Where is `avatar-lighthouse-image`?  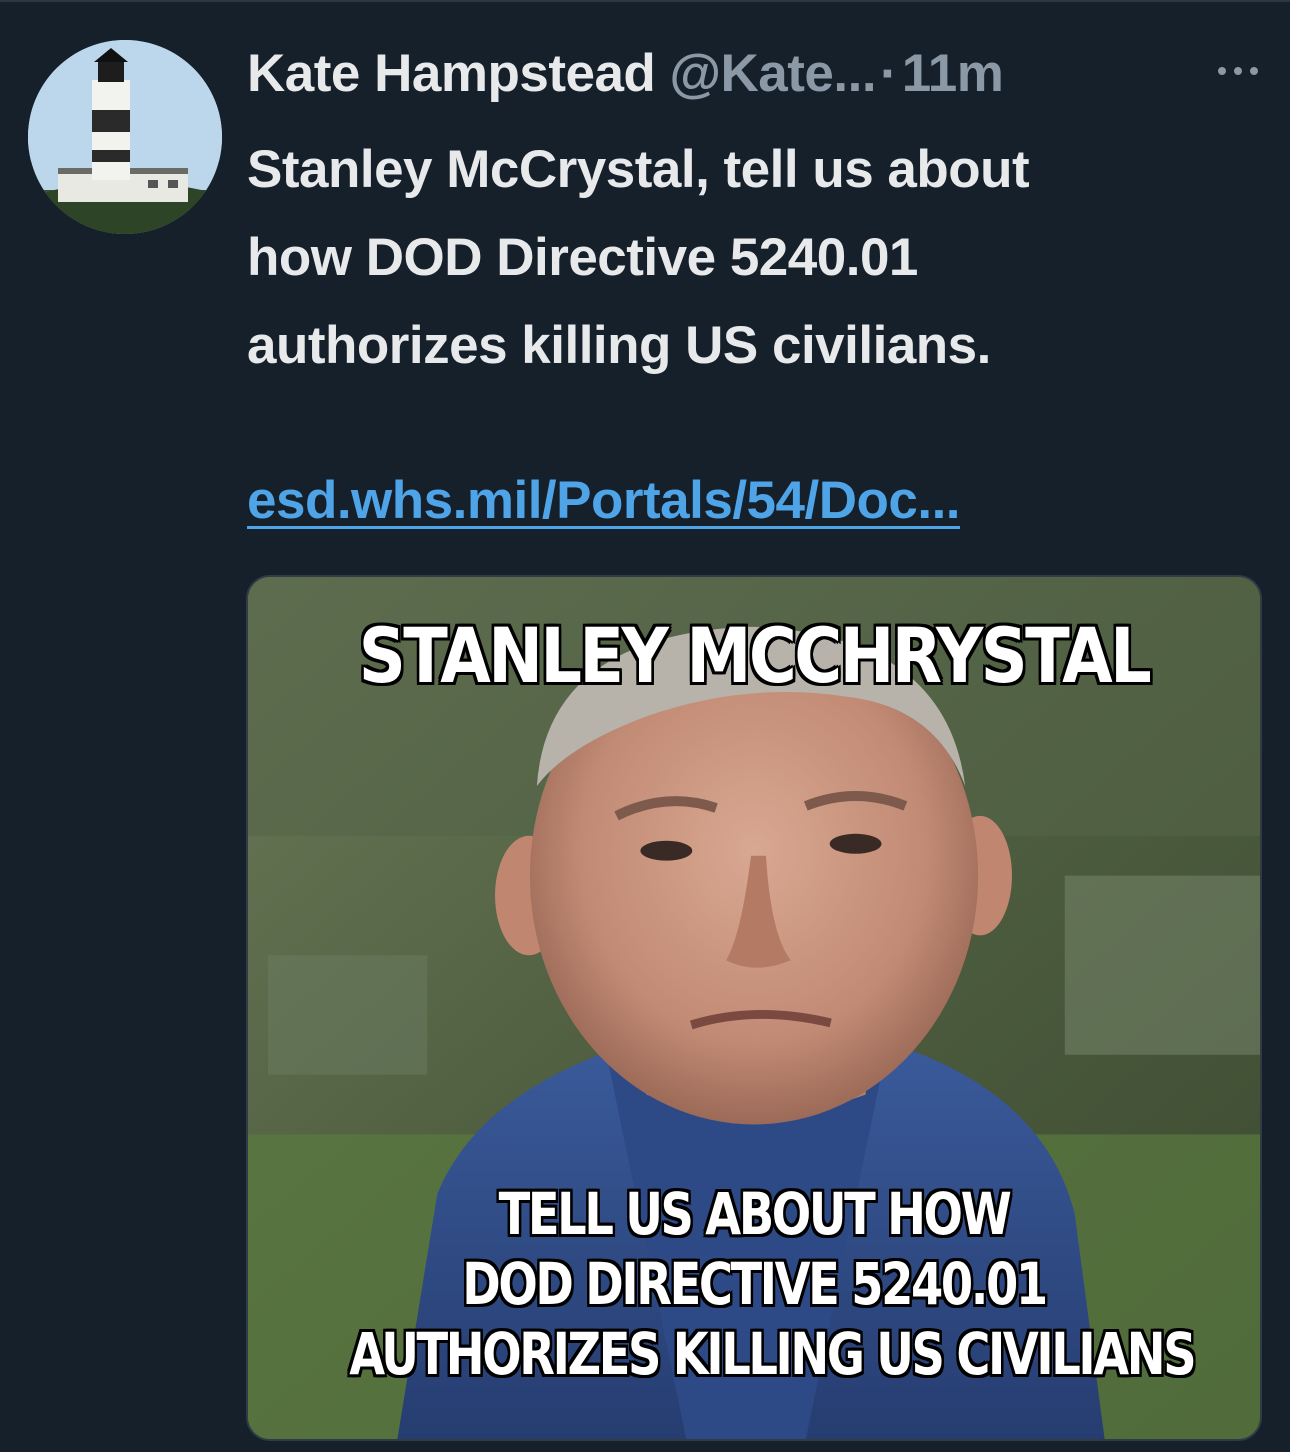 avatar-lighthouse-image is located at coordinates (125, 137).